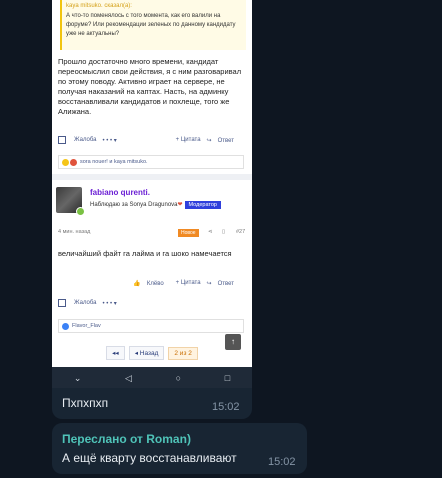 The height and width of the screenshot is (478, 442). What do you see at coordinates (155, 283) in the screenshot?
I see `like-label: Клёво` at bounding box center [155, 283].